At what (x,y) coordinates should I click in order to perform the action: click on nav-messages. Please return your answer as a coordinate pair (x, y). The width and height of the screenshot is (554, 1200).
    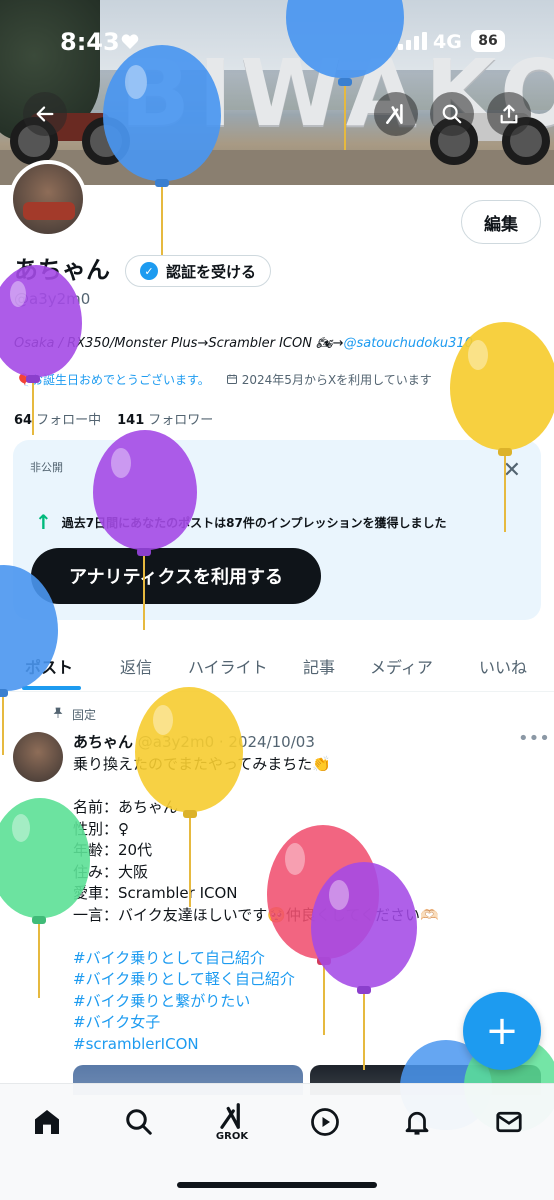
    Looking at the image, I should click on (509, 1122).